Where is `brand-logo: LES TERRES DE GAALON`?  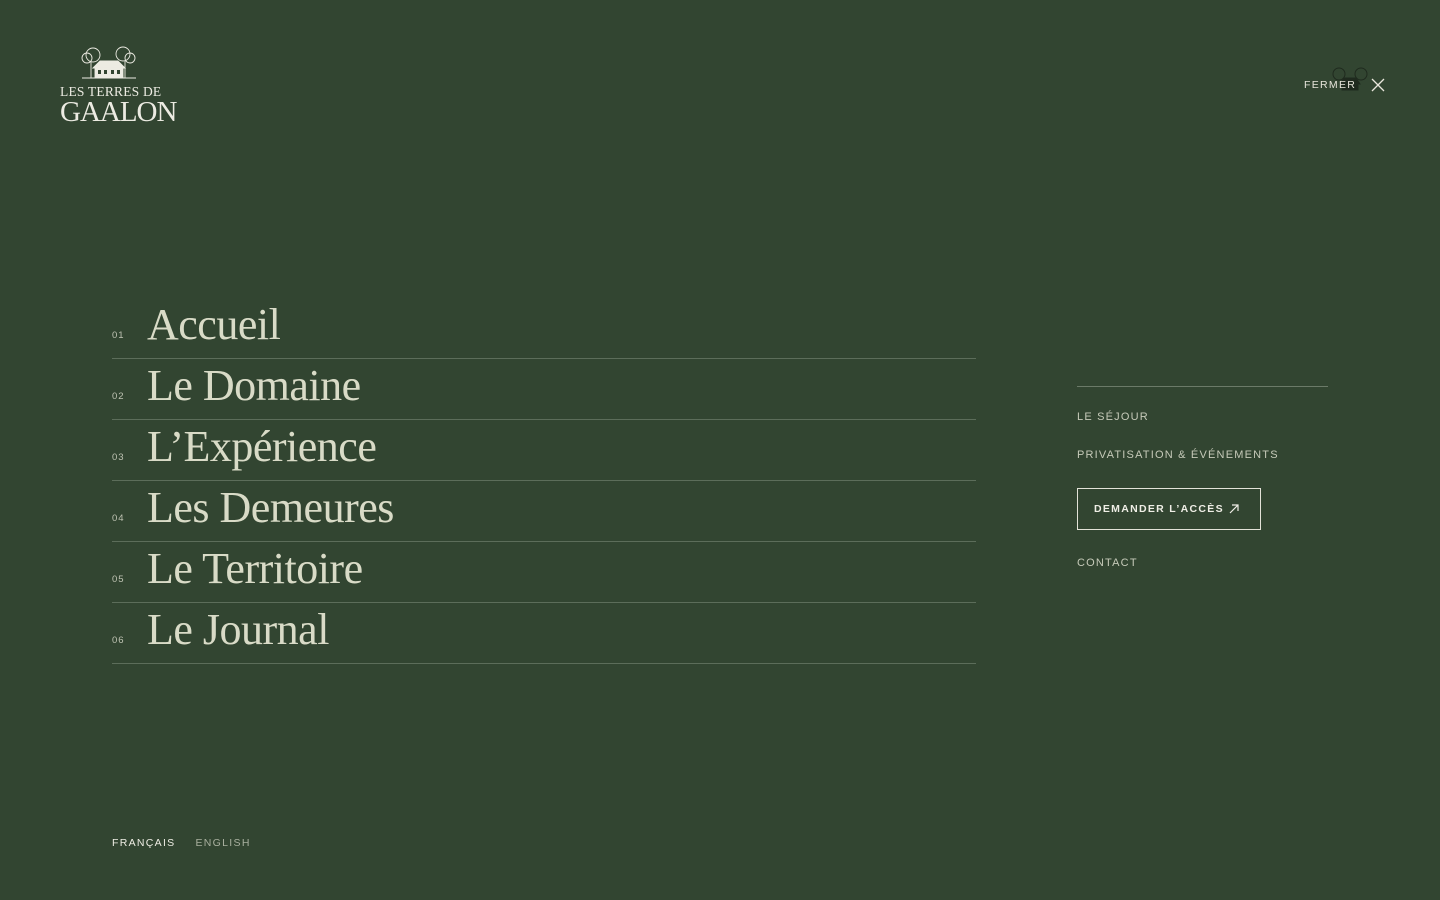 brand-logo: LES TERRES DE GAALON is located at coordinates (118, 86).